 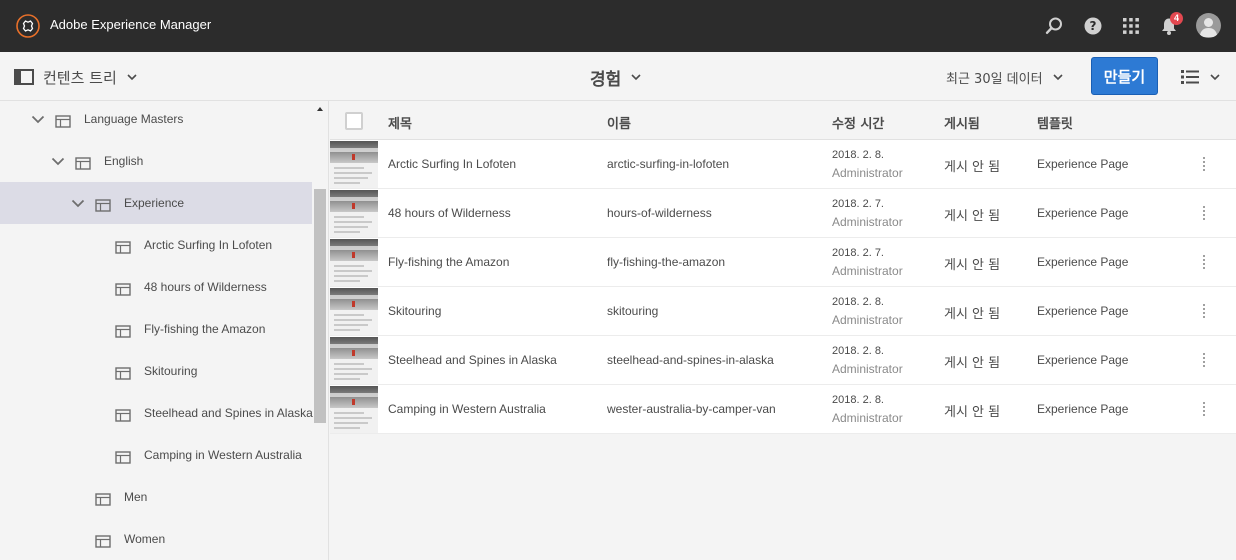 What do you see at coordinates (1190, 77) in the screenshot?
I see `list-view-icon` at bounding box center [1190, 77].